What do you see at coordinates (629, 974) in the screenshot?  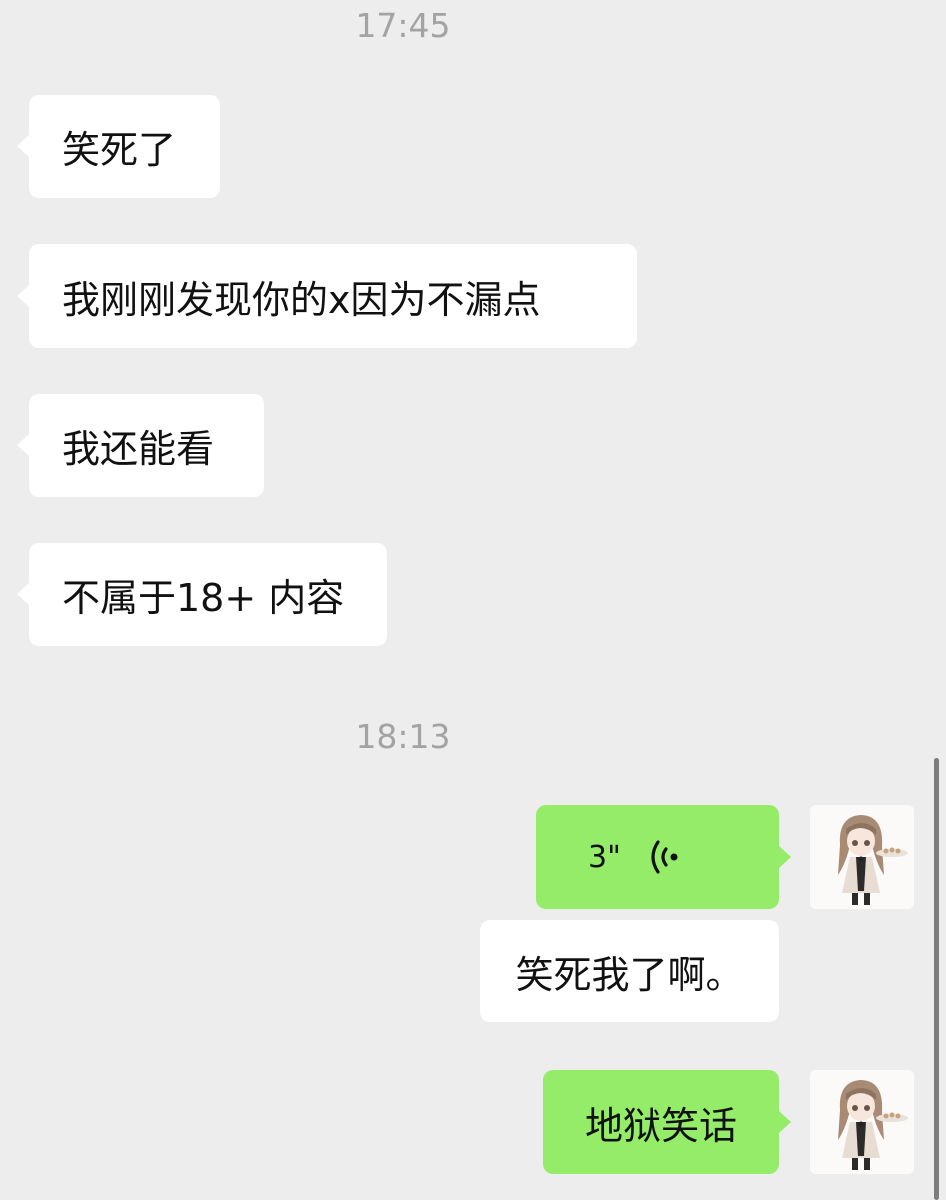 I see `message-text: 笑死我了啊。` at bounding box center [629, 974].